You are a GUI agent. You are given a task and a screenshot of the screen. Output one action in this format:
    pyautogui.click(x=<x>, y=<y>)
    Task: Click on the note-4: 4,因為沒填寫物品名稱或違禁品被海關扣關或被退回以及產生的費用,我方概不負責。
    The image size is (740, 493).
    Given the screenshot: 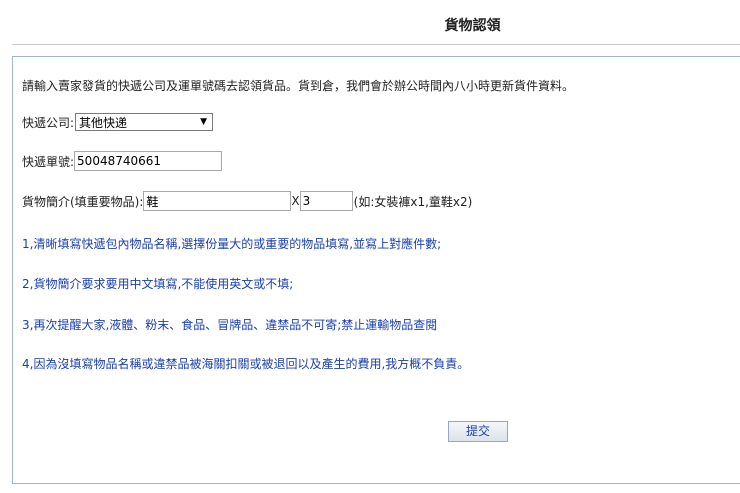 What is the action you would take?
    pyautogui.click(x=246, y=364)
    